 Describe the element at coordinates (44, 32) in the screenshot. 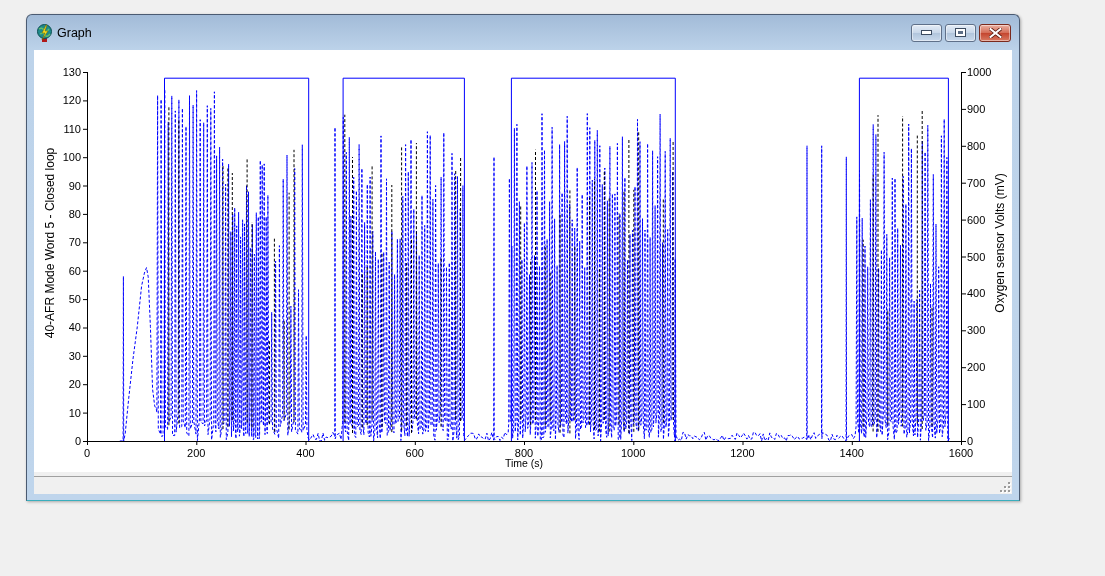

I see `globe-icon` at that location.